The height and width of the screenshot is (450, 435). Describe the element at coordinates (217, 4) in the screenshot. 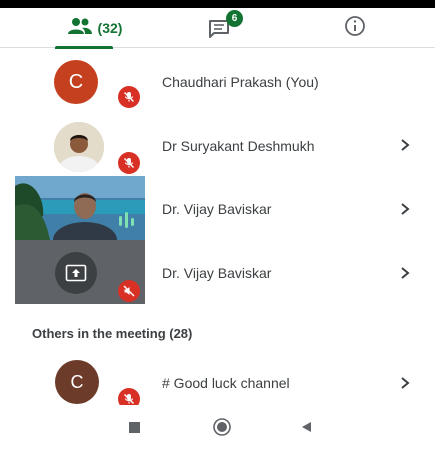

I see `status-bar` at that location.